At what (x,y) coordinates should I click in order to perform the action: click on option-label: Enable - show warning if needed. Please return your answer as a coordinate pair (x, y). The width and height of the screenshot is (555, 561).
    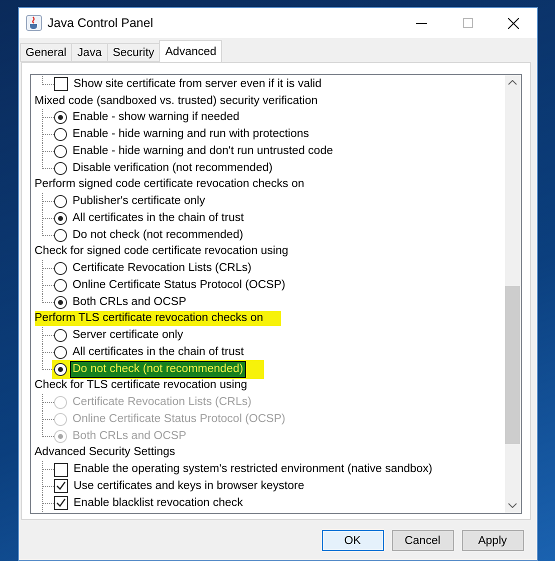
    Looking at the image, I should click on (156, 117).